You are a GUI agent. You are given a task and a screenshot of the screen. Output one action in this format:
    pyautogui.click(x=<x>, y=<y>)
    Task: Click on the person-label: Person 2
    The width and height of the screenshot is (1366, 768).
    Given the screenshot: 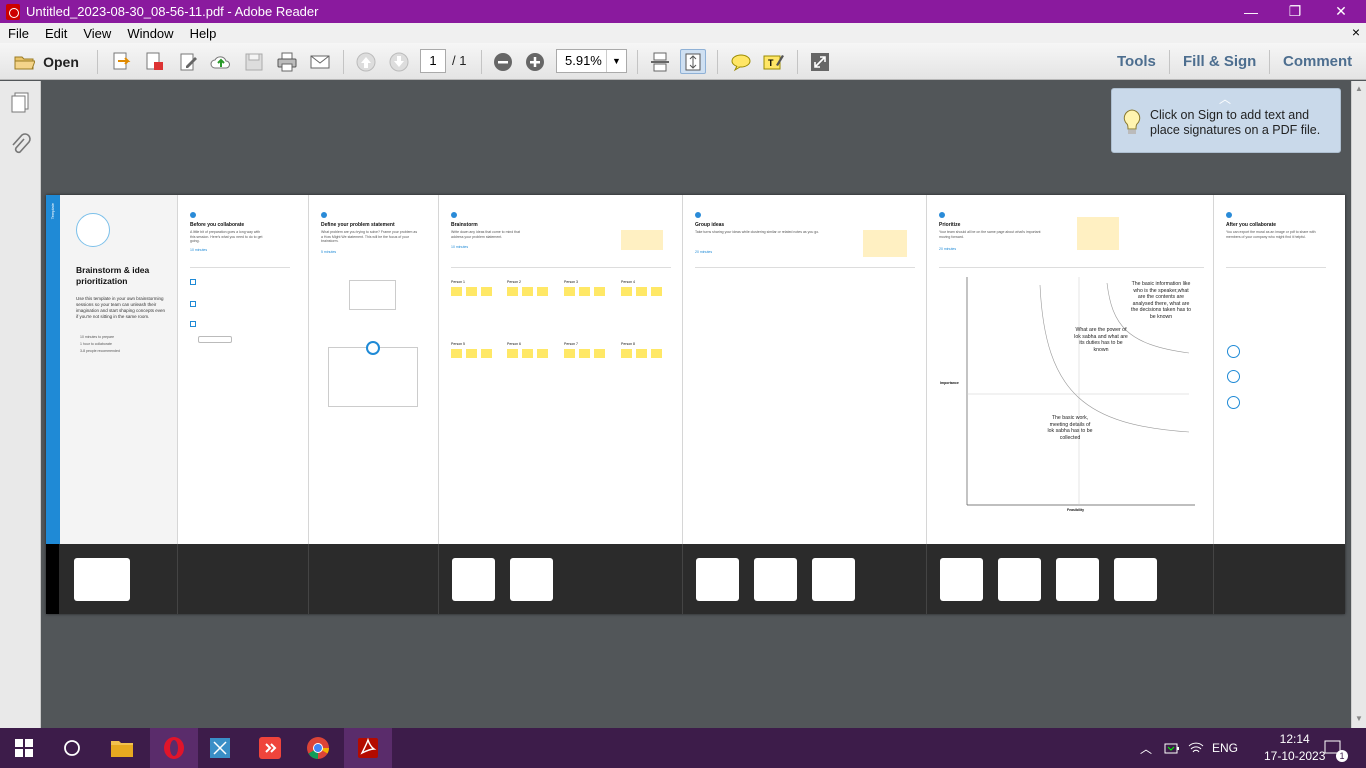 What is the action you would take?
    pyautogui.click(x=514, y=282)
    